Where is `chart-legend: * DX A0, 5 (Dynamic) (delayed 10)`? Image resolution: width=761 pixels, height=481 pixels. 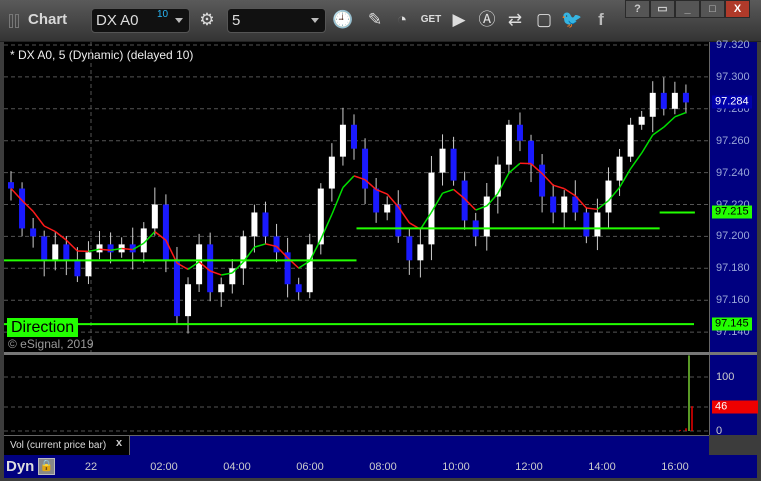 chart-legend: * DX A0, 5 (Dynamic) (delayed 10) is located at coordinates (102, 55).